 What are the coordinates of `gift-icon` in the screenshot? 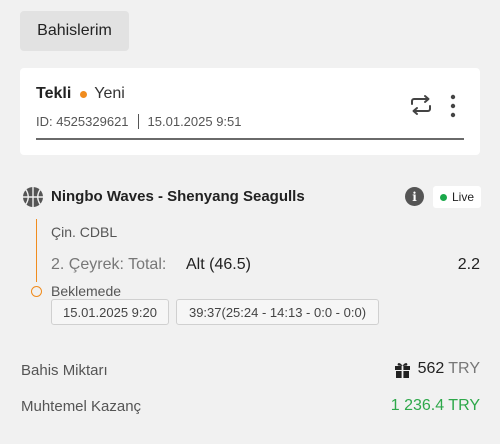 It's located at (402, 370).